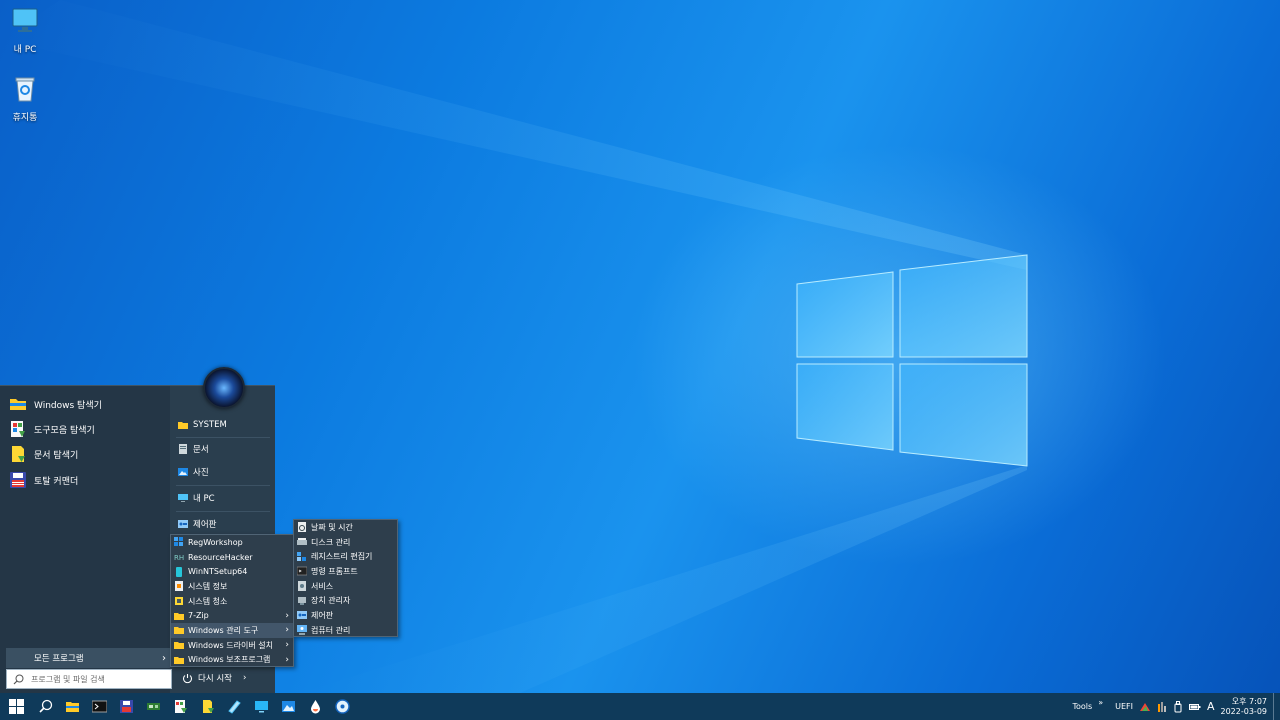 This screenshot has width=1280, height=720. Describe the element at coordinates (1145, 707) in the screenshot. I see `warning-icon` at that location.